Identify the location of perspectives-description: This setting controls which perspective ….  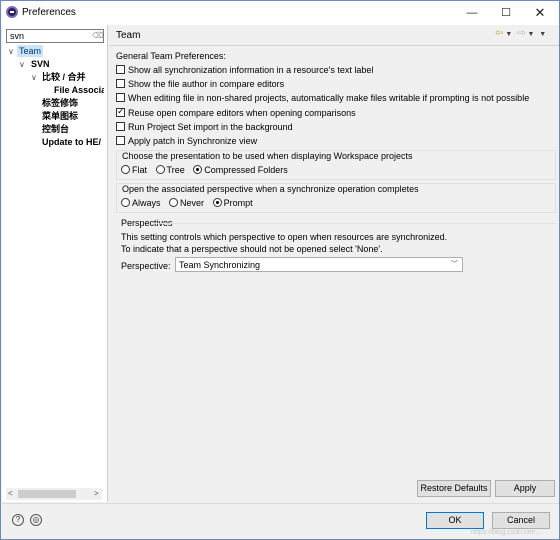
(284, 243).